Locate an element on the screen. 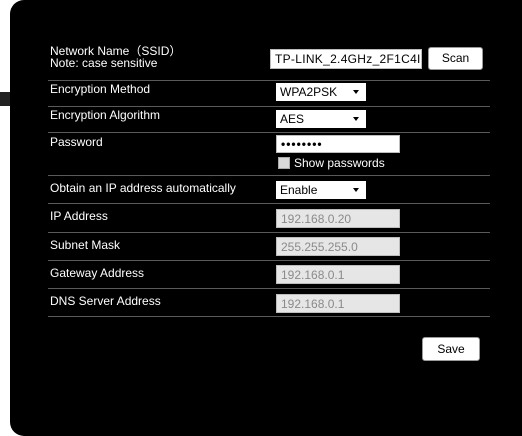 The height and width of the screenshot is (436, 522). ip-address-input: 192.168.0.20 is located at coordinates (338, 218).